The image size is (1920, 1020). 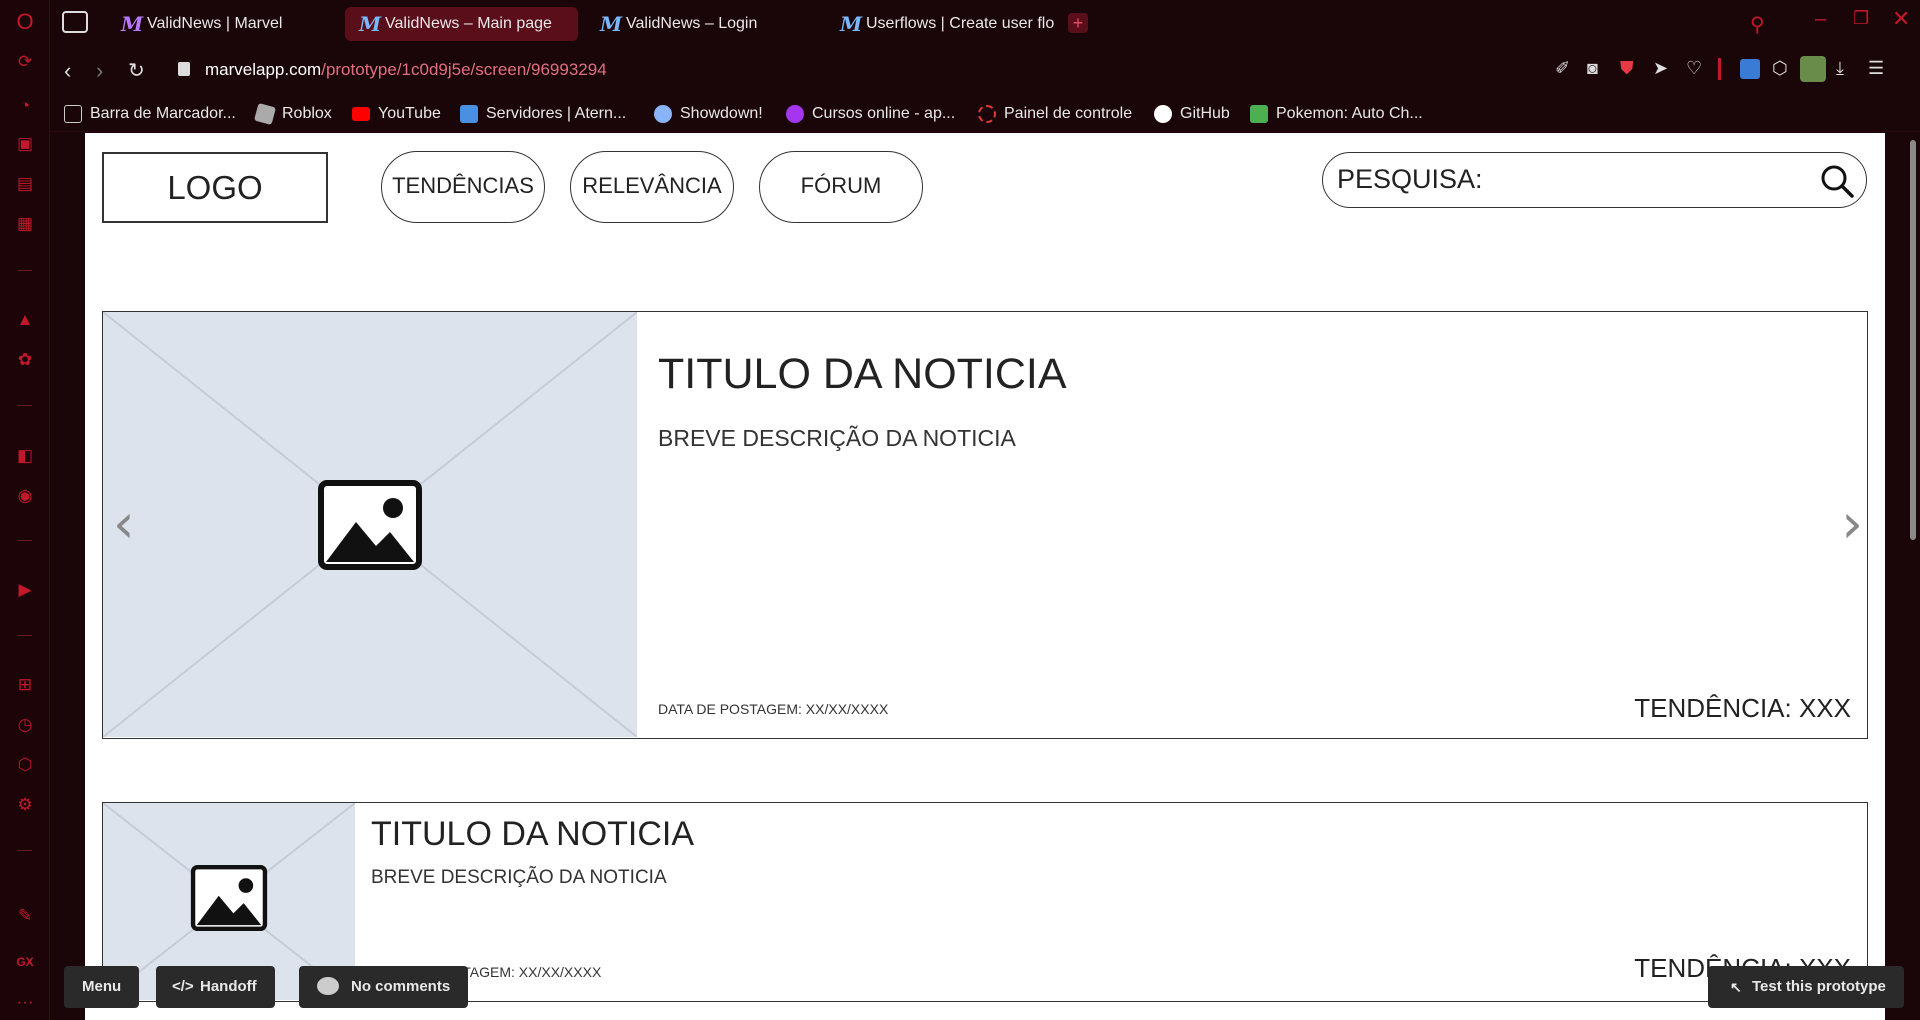 What do you see at coordinates (396, 114) in the screenshot?
I see `bookmark-youtube: YouTube` at bounding box center [396, 114].